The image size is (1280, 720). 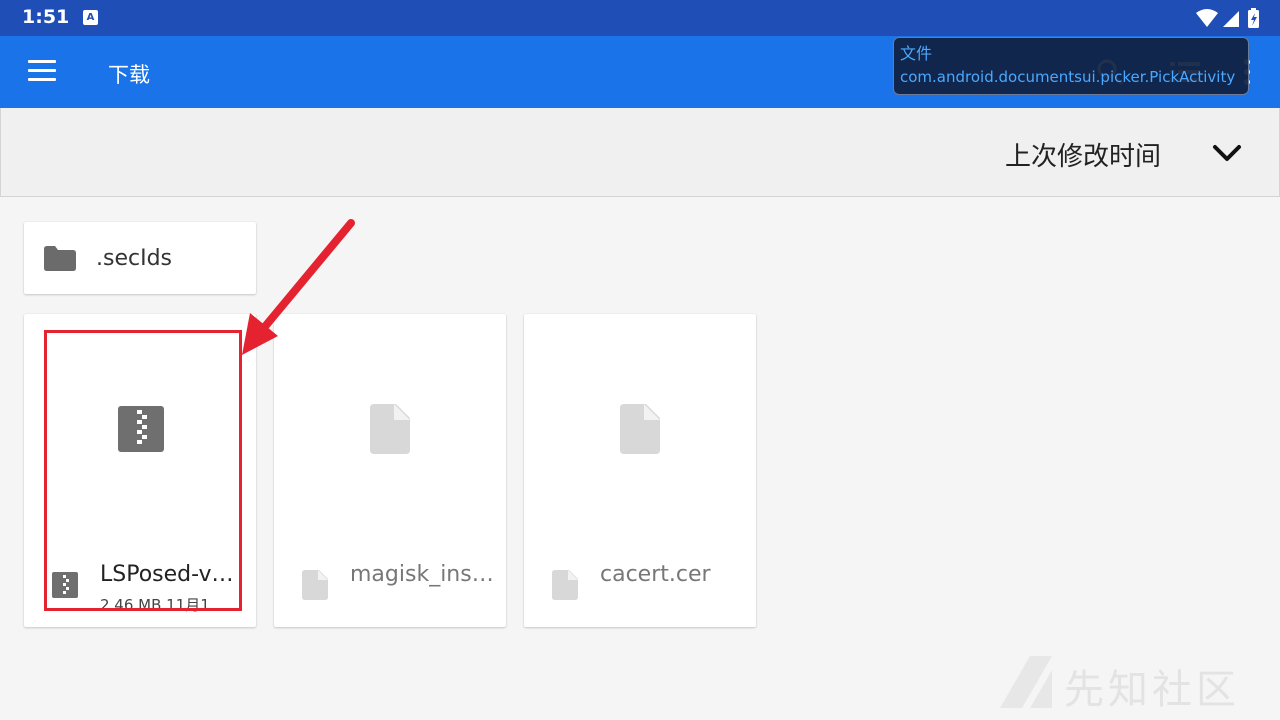 What do you see at coordinates (1083, 154) in the screenshot?
I see `sort-label: 上次修改时间` at bounding box center [1083, 154].